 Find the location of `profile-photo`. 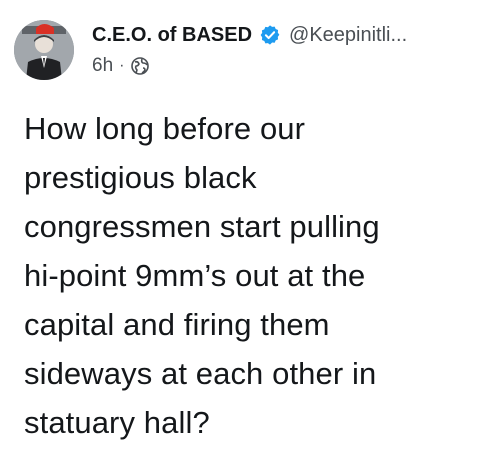

profile-photo is located at coordinates (44, 50).